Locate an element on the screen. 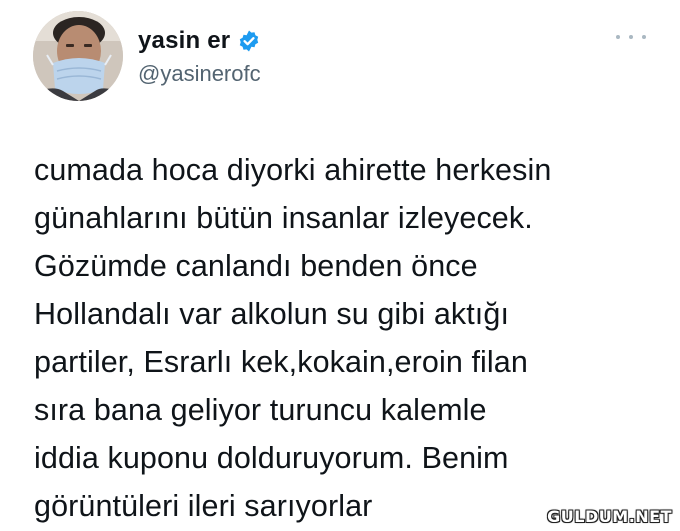 The height and width of the screenshot is (531, 680). watermark: GULDUM.NET is located at coordinates (609, 516).